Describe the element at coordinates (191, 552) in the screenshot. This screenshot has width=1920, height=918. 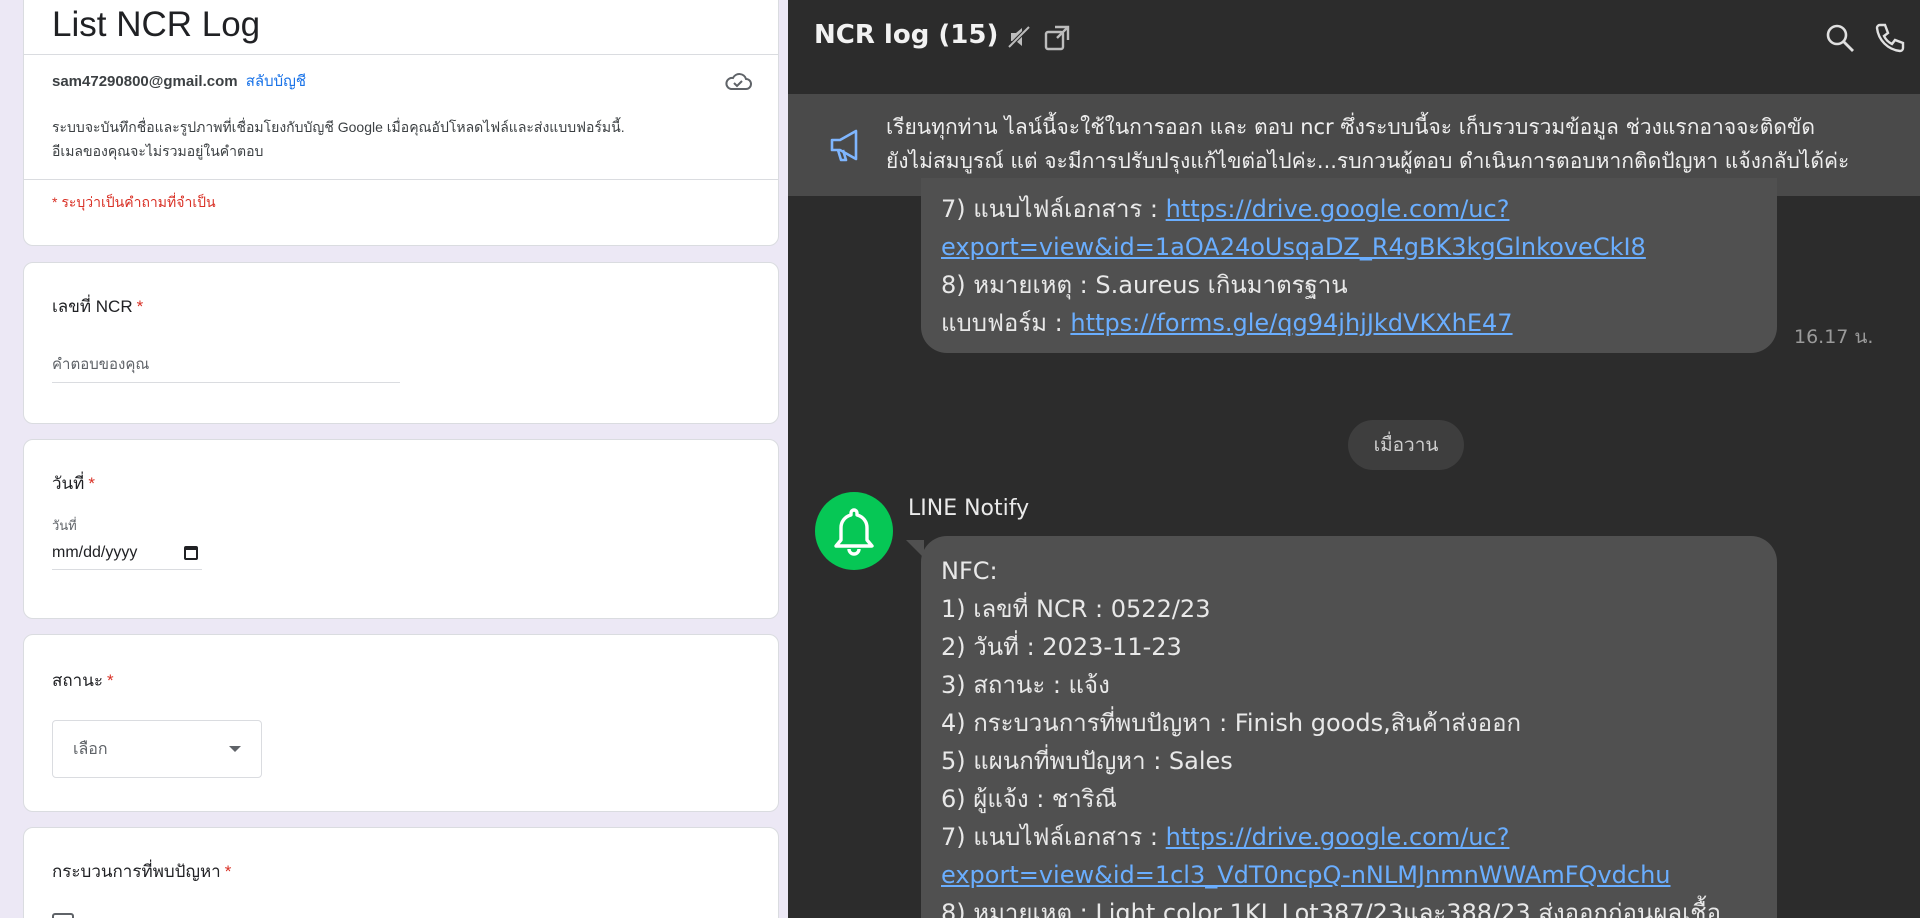
I see `calendar-icon` at that location.